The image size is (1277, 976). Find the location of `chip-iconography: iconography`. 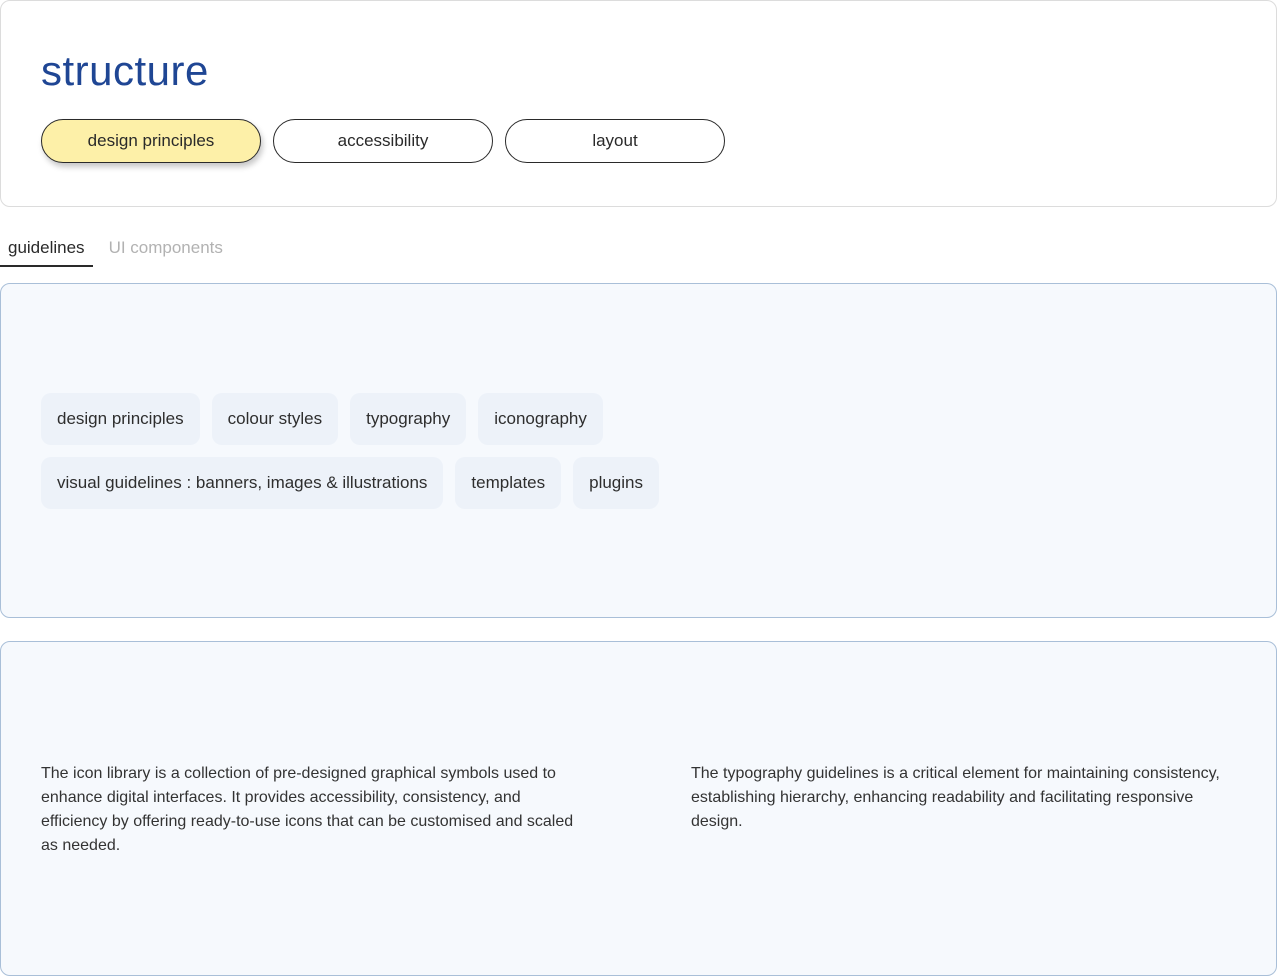

chip-iconography: iconography is located at coordinates (540, 419).